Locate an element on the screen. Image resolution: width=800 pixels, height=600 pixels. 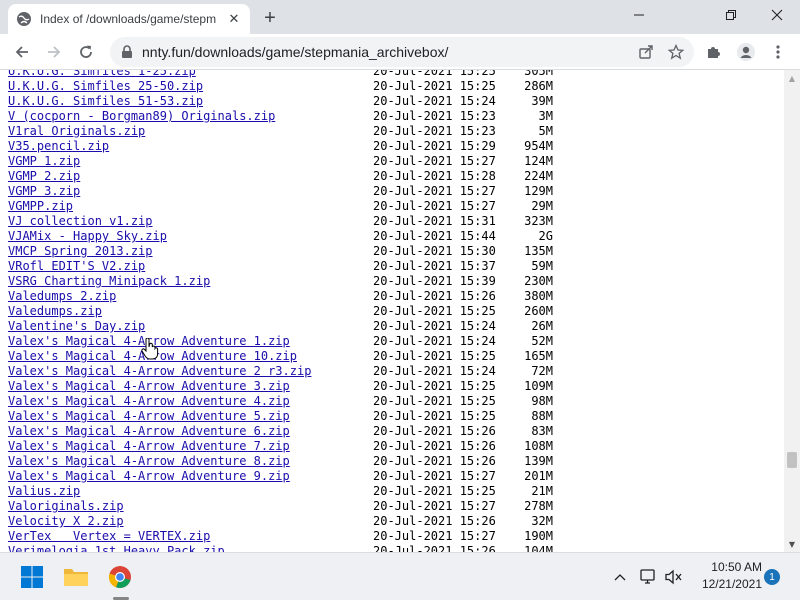
file-link: Valentine's Day.zip is located at coordinates (190, 326).